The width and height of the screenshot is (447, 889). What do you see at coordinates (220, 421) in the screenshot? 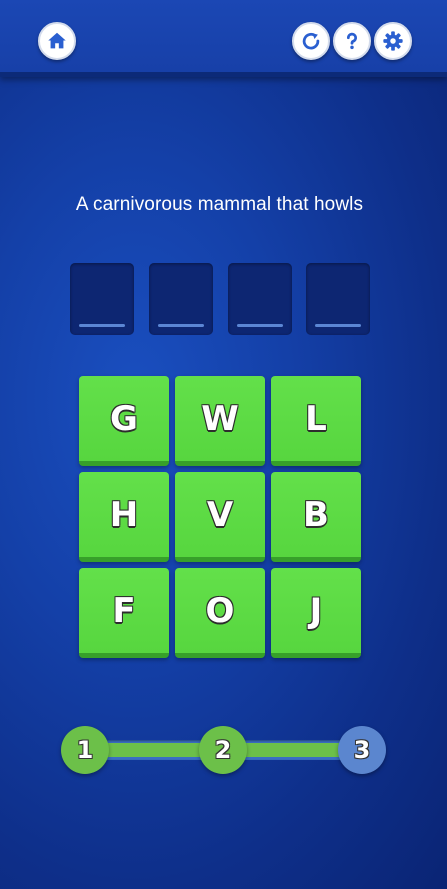
I see `letter-tile-w: W` at bounding box center [220, 421].